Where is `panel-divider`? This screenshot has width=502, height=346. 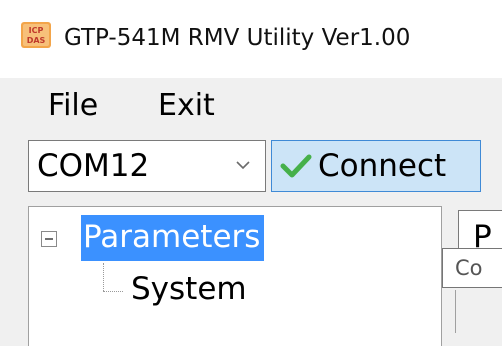 panel-divider is located at coordinates (455, 311).